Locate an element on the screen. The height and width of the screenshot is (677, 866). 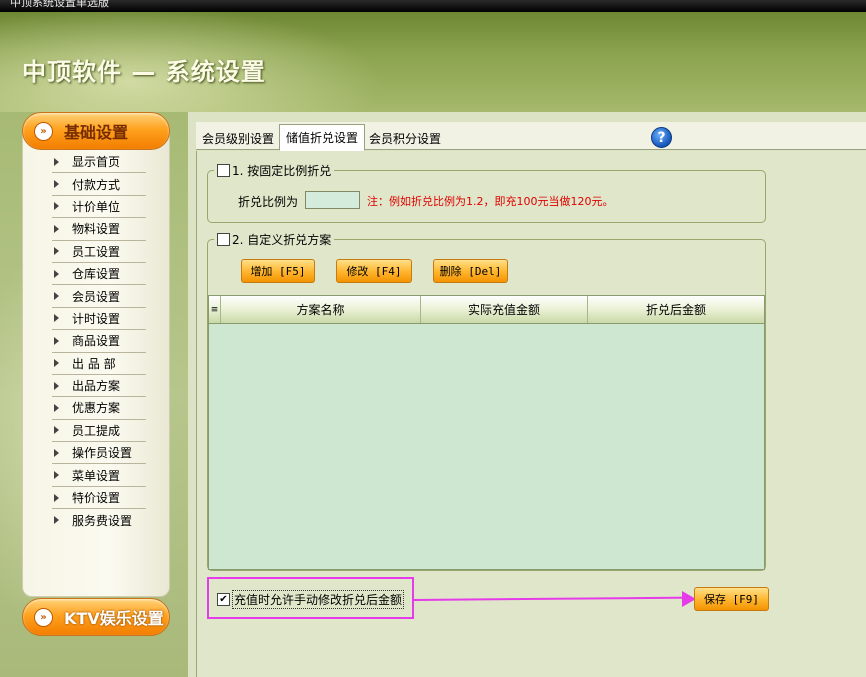
sidebar-item-label: 计时设置 is located at coordinates (96, 318).